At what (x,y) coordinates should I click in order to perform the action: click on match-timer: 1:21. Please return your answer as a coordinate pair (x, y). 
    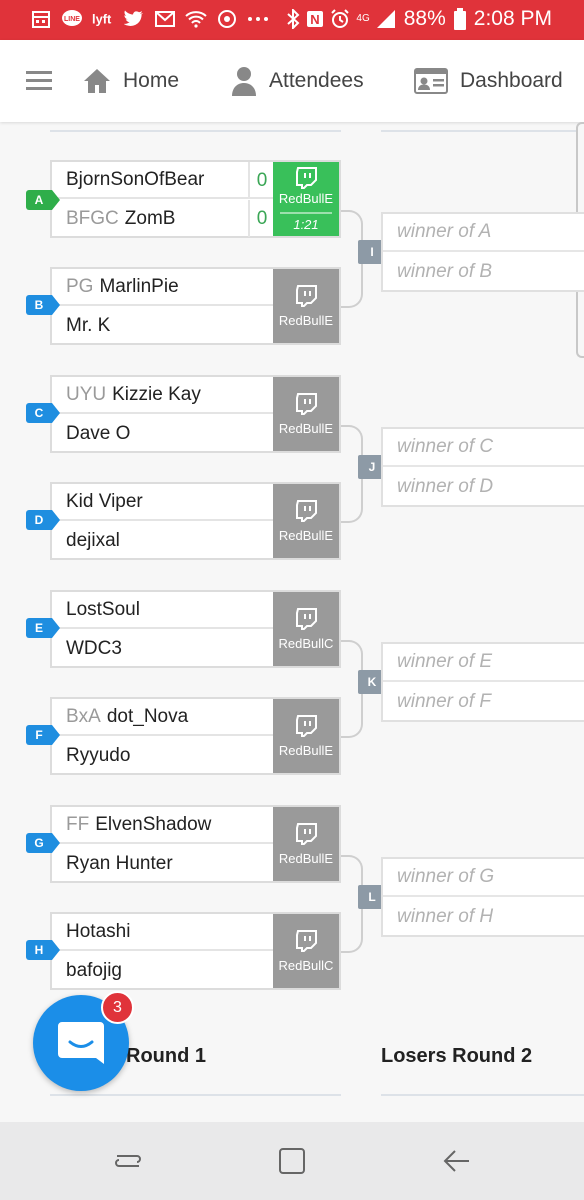
    Looking at the image, I should click on (306, 221).